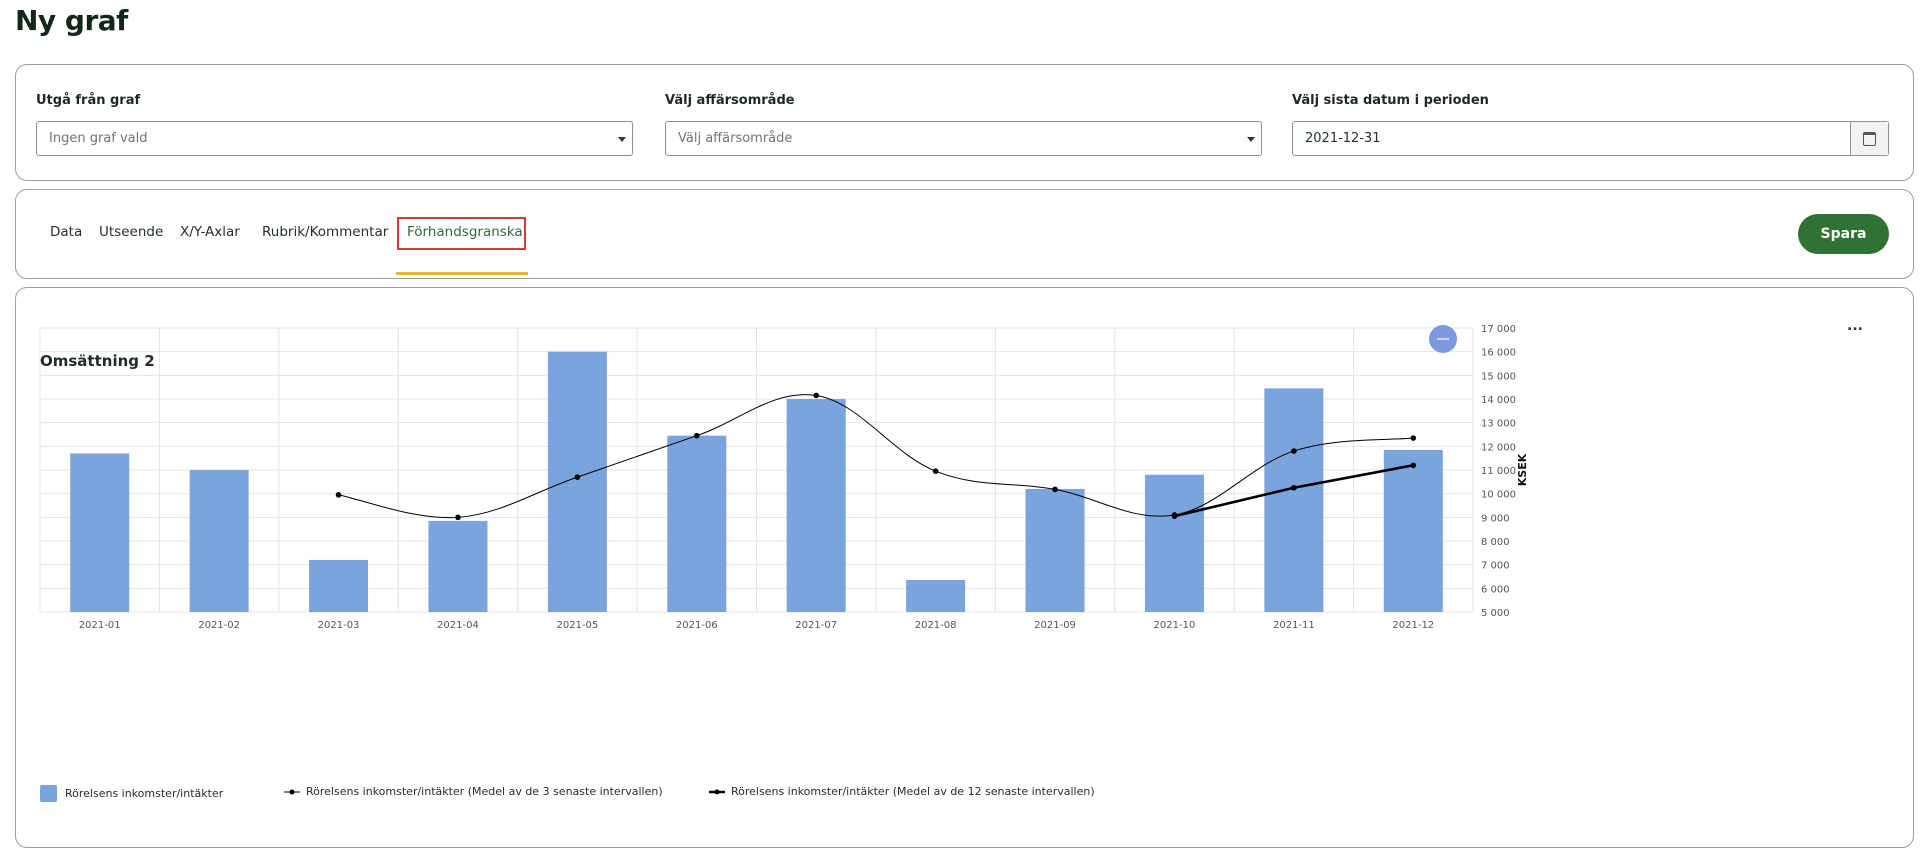 This screenshot has width=1931, height=858. I want to click on x-tick-label: 2021-11, so click(1294, 625).